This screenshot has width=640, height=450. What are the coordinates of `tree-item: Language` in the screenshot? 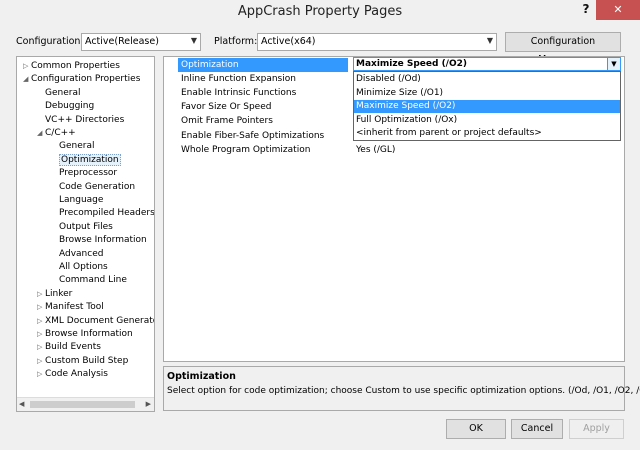 It's located at (77, 200).